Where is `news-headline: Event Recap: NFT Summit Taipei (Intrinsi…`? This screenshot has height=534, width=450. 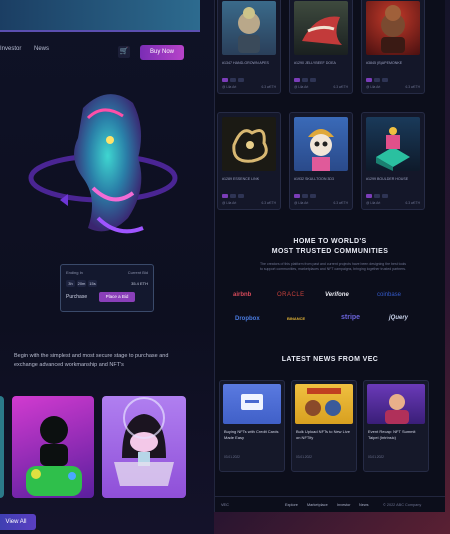
news-headline: Event Recap: NFT Summit Taipei (Intrinsi… is located at coordinates (392, 434).